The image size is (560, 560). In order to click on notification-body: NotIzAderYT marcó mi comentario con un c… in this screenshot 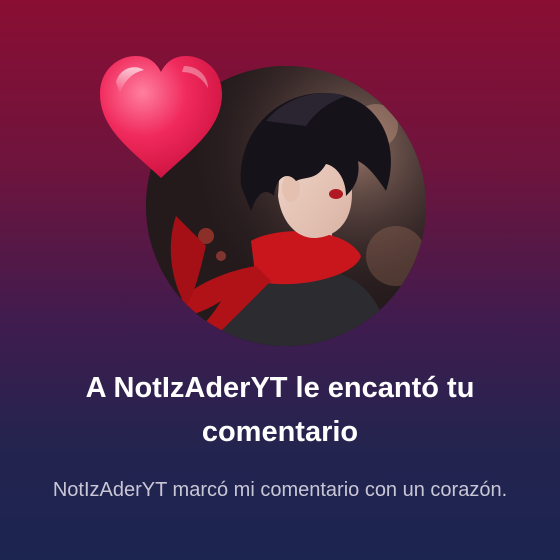, I will do `click(280, 490)`.